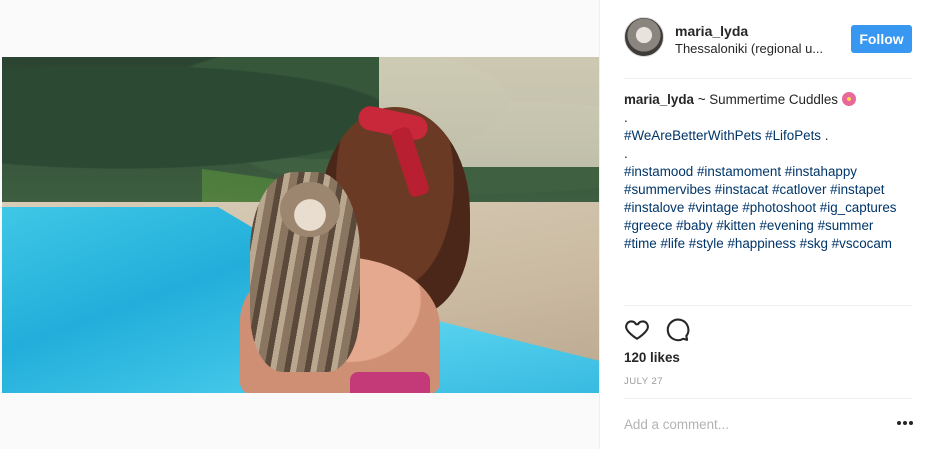 The width and height of the screenshot is (931, 449). Describe the element at coordinates (659, 99) in the screenshot. I see `caption-username: maria_lyda` at that location.